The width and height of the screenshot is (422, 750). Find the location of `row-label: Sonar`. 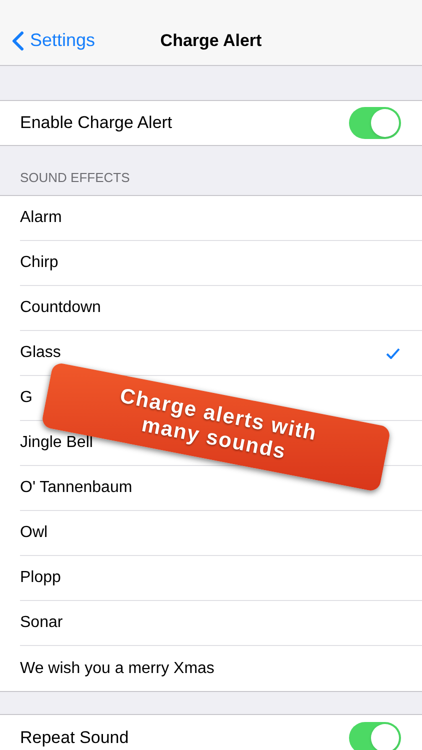

row-label: Sonar is located at coordinates (41, 623).